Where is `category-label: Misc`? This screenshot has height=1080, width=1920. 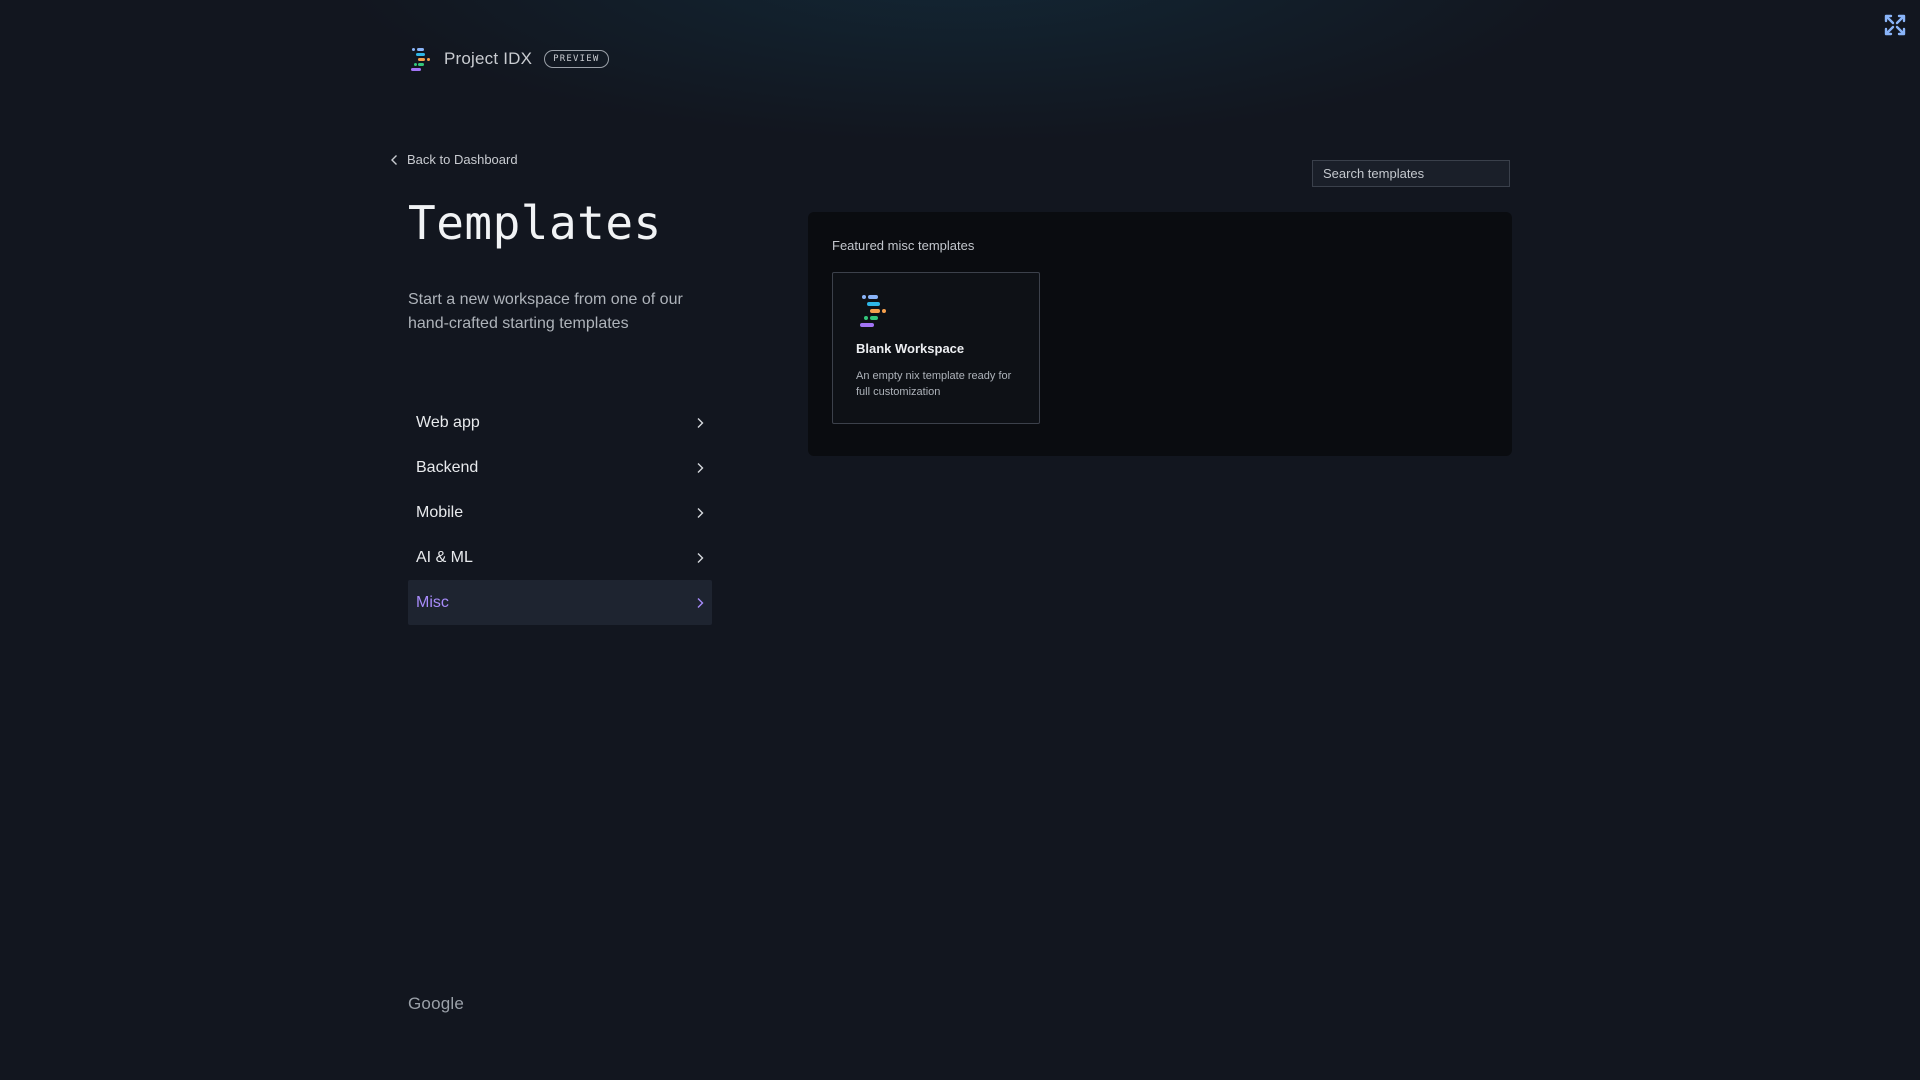
category-label: Misc is located at coordinates (432, 602).